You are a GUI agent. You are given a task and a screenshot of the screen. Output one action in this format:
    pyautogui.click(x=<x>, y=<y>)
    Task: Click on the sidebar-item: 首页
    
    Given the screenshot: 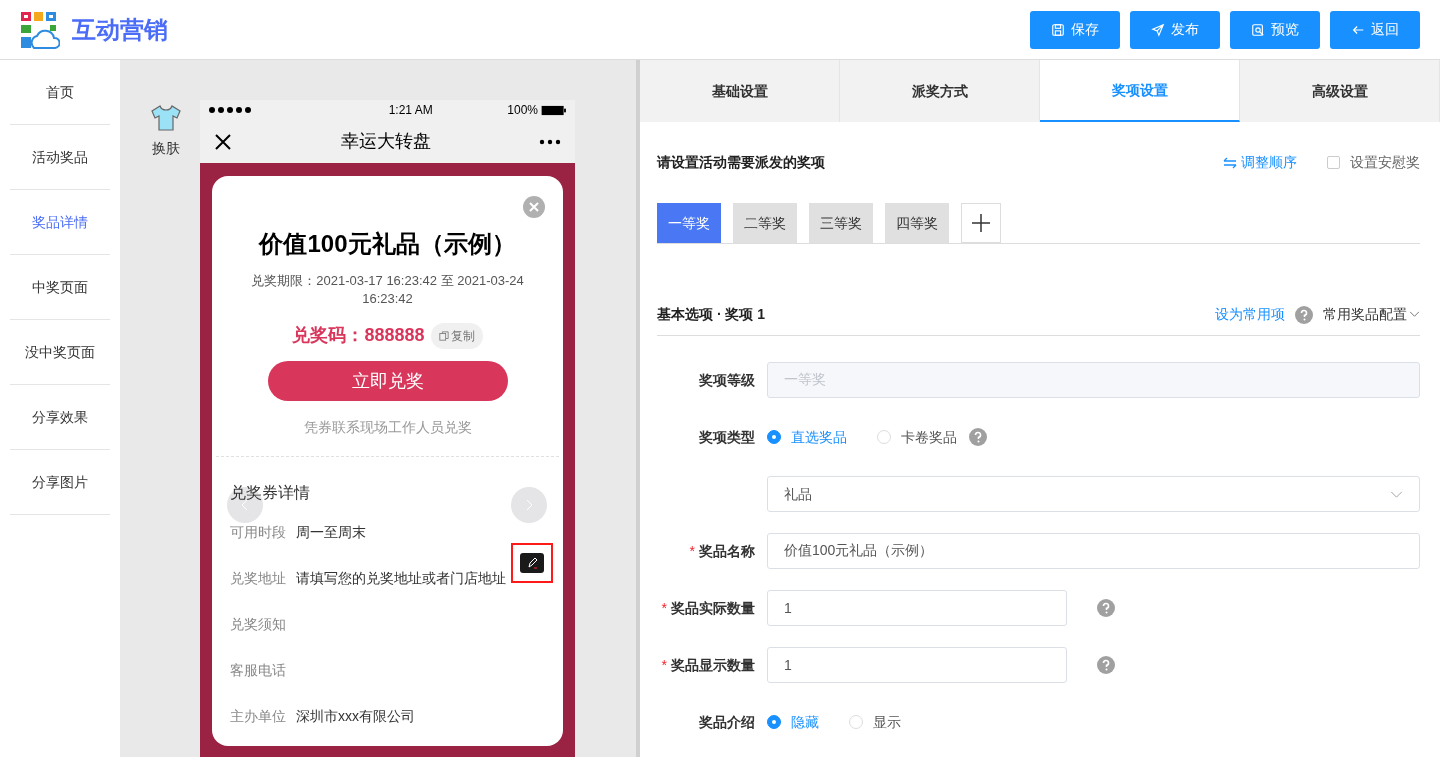 What is the action you would take?
    pyautogui.click(x=60, y=92)
    